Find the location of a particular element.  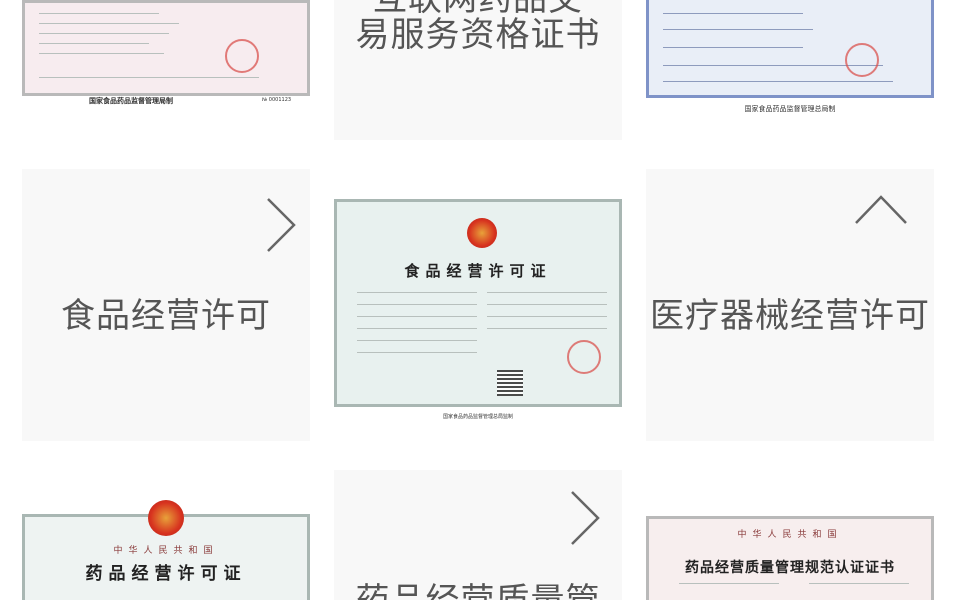

certificate-image: 食品经营许可证 is located at coordinates (478, 303).